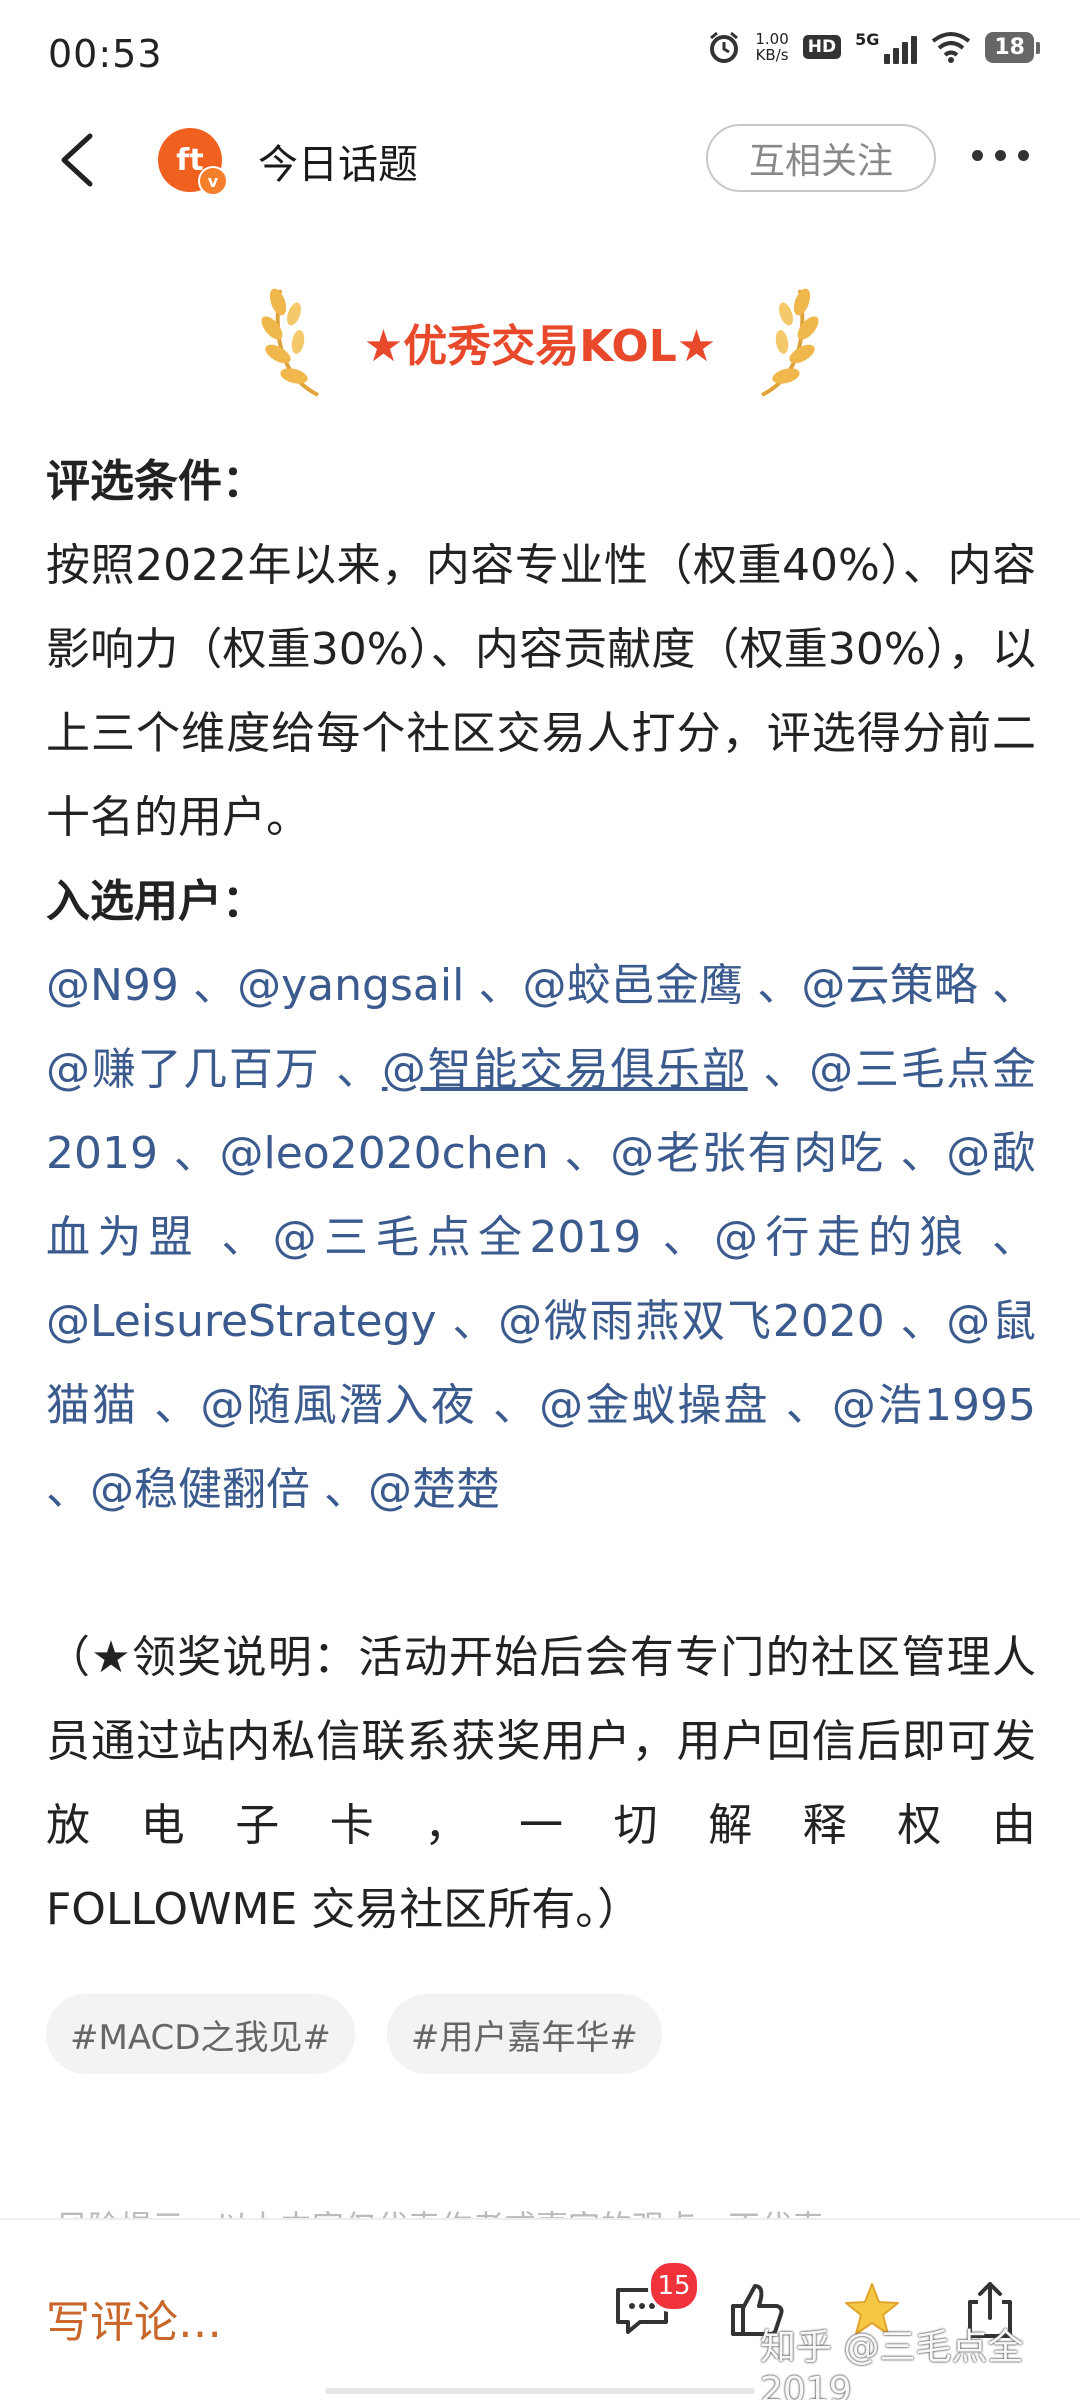 This screenshot has height=2400, width=1080. Describe the element at coordinates (457, 1237) in the screenshot. I see `mention-link: @三毛点全2019` at that location.